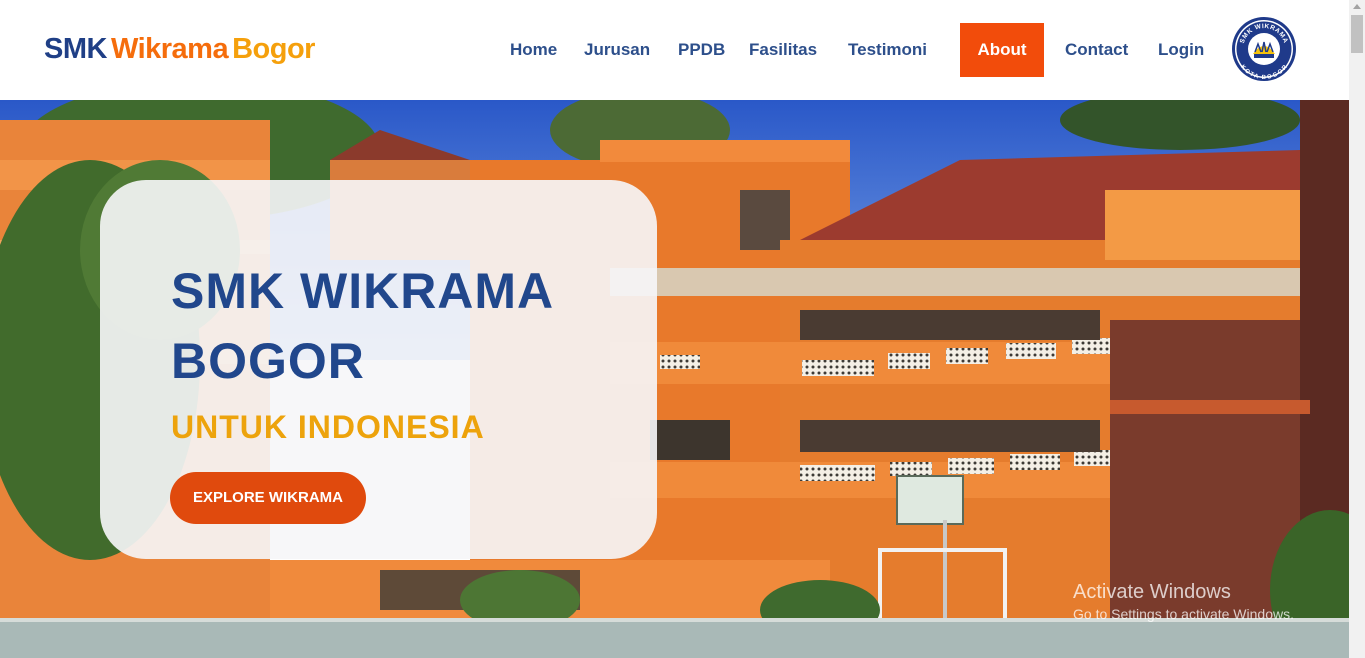  What do you see at coordinates (75, 49) in the screenshot?
I see `brand-part-smk: SMK` at bounding box center [75, 49].